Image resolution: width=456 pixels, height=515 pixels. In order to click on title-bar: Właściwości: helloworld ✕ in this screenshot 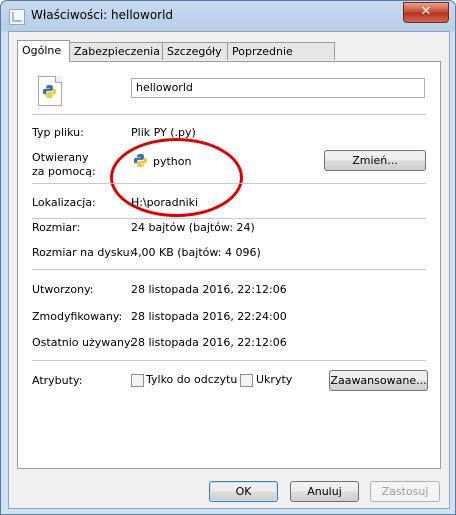, I will do `click(228, 16)`.